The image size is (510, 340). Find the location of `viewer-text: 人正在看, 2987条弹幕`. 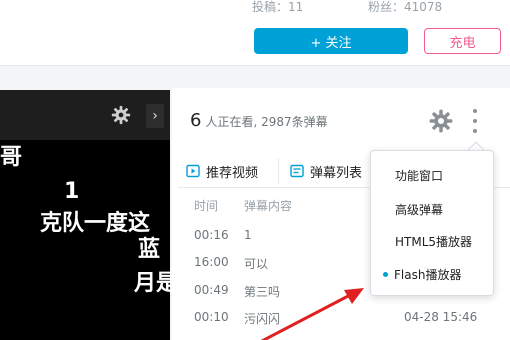

viewer-text: 人正在看, 2987条弹幕 is located at coordinates (266, 122).